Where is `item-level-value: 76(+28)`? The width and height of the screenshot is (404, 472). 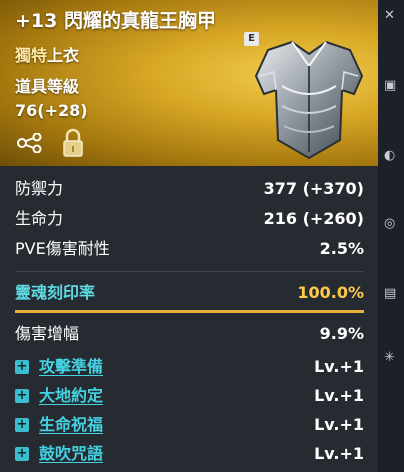 item-level-value: 76(+28) is located at coordinates (51, 110).